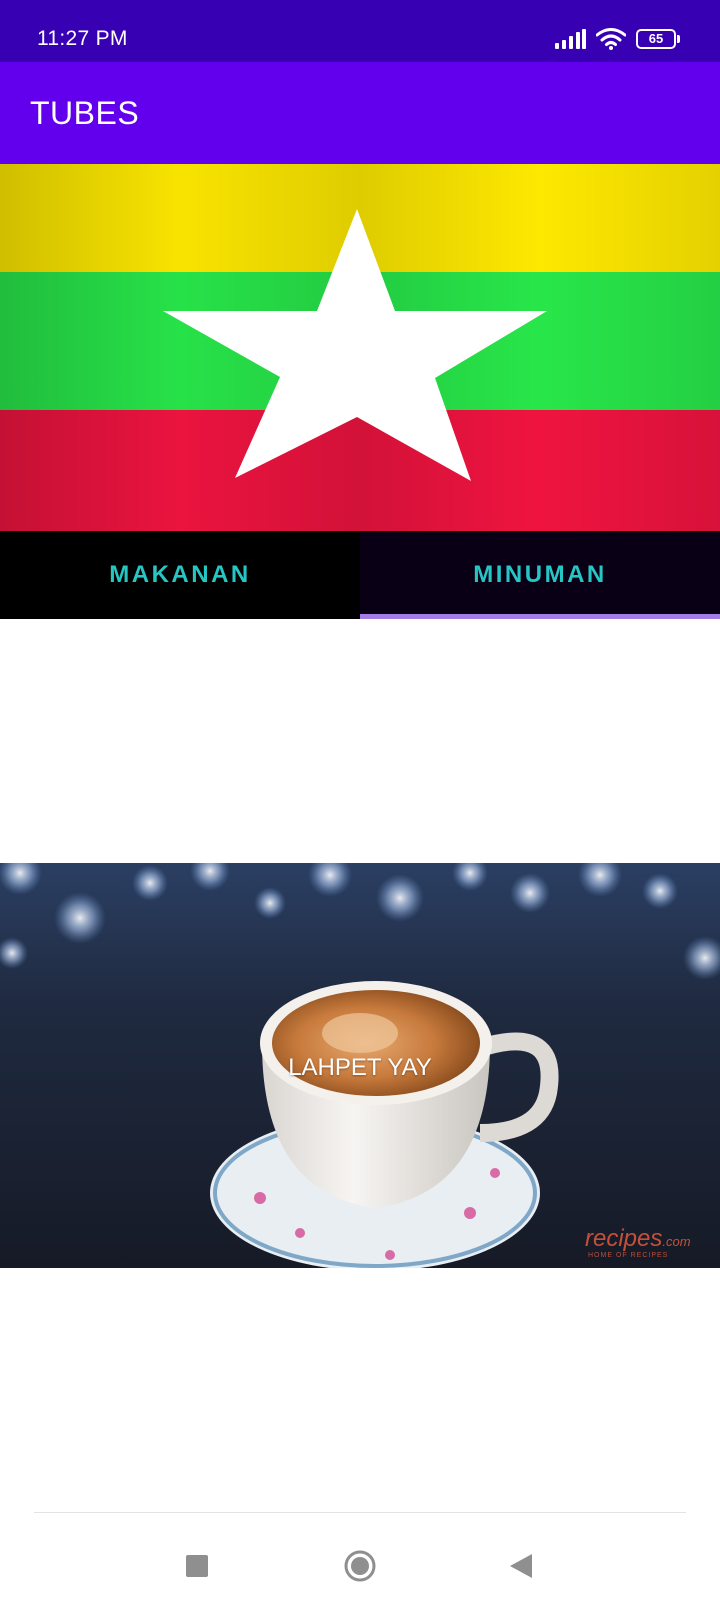  What do you see at coordinates (360, 113) in the screenshot?
I see `app-bar: TUBES` at bounding box center [360, 113].